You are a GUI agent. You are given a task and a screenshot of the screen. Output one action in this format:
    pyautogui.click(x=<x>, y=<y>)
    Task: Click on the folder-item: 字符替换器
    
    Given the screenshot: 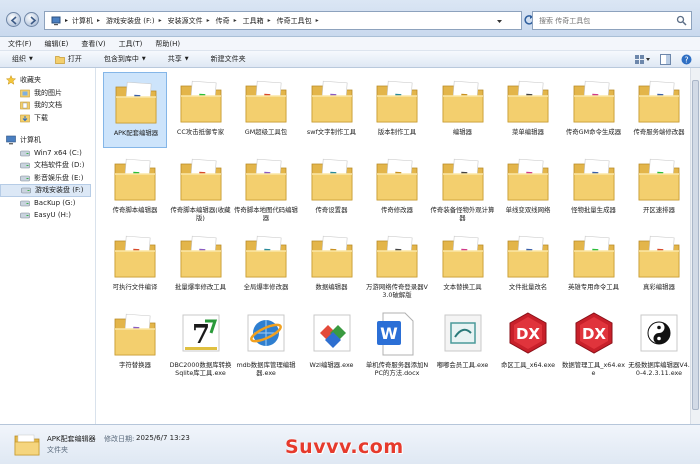 What is the action you would take?
    pyautogui.click(x=135, y=343)
    